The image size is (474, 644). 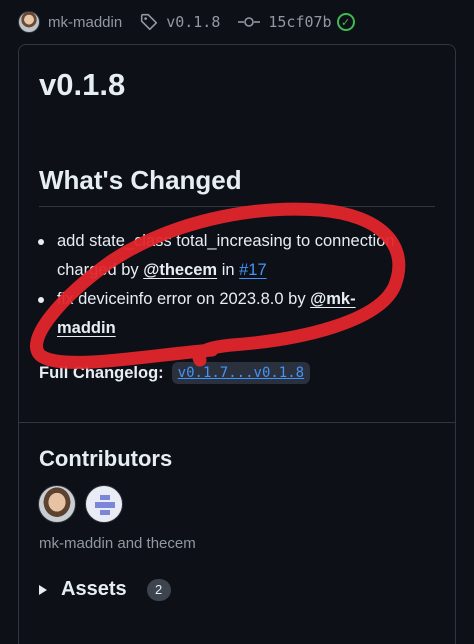 What do you see at coordinates (193, 22) in the screenshot?
I see `tag-name: v0.1.8` at bounding box center [193, 22].